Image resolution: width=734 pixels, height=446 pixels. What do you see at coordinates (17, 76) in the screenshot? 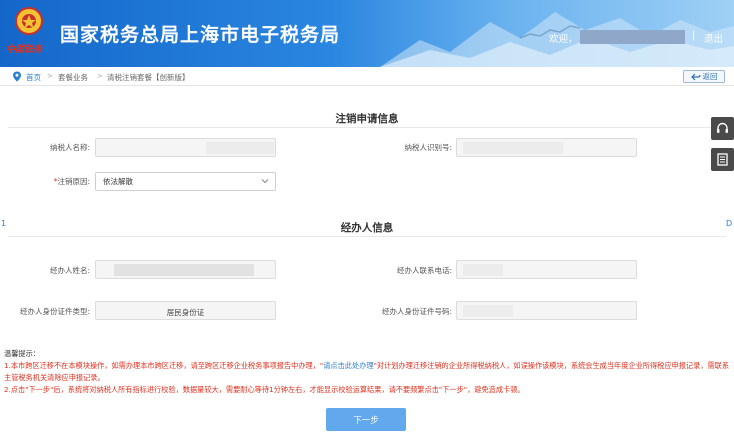
I see `location-pin-icon` at bounding box center [17, 76].